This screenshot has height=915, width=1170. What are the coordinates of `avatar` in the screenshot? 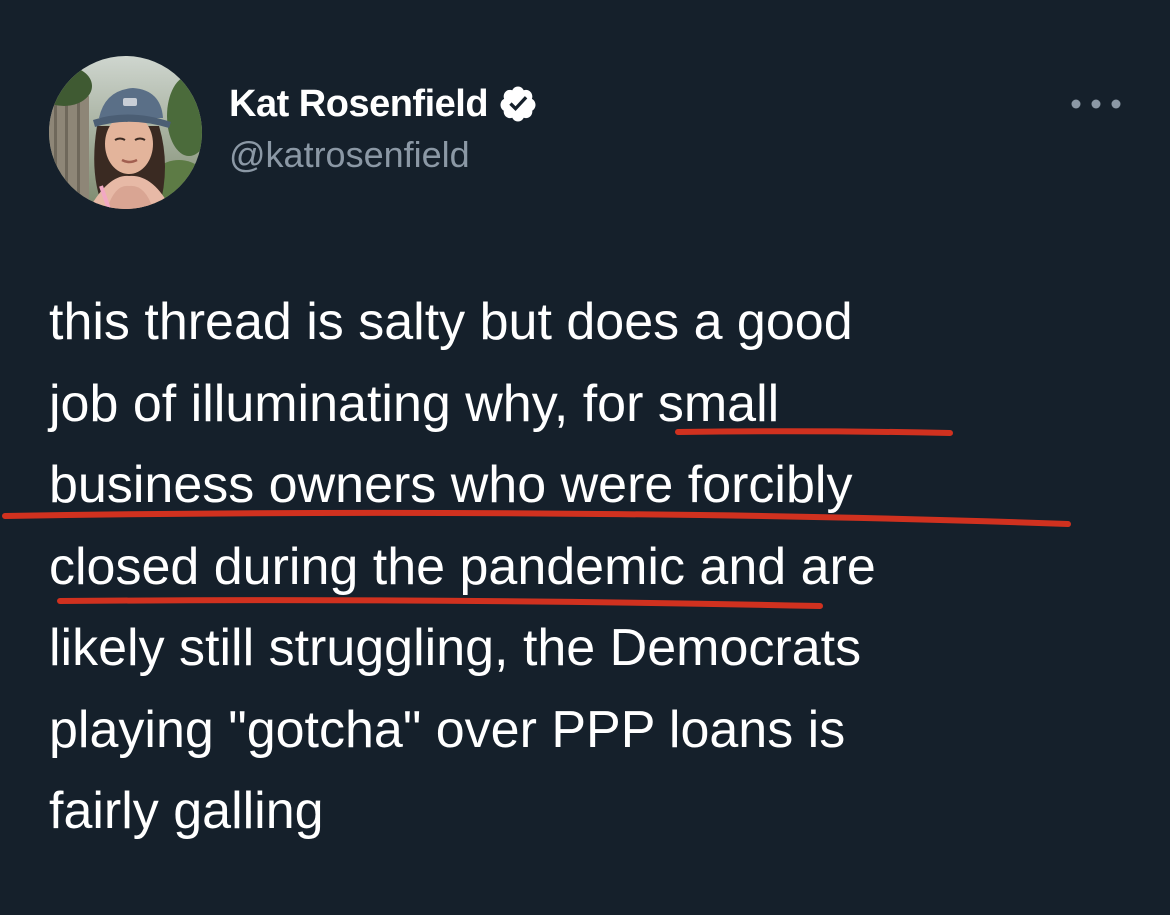 It's located at (125, 132).